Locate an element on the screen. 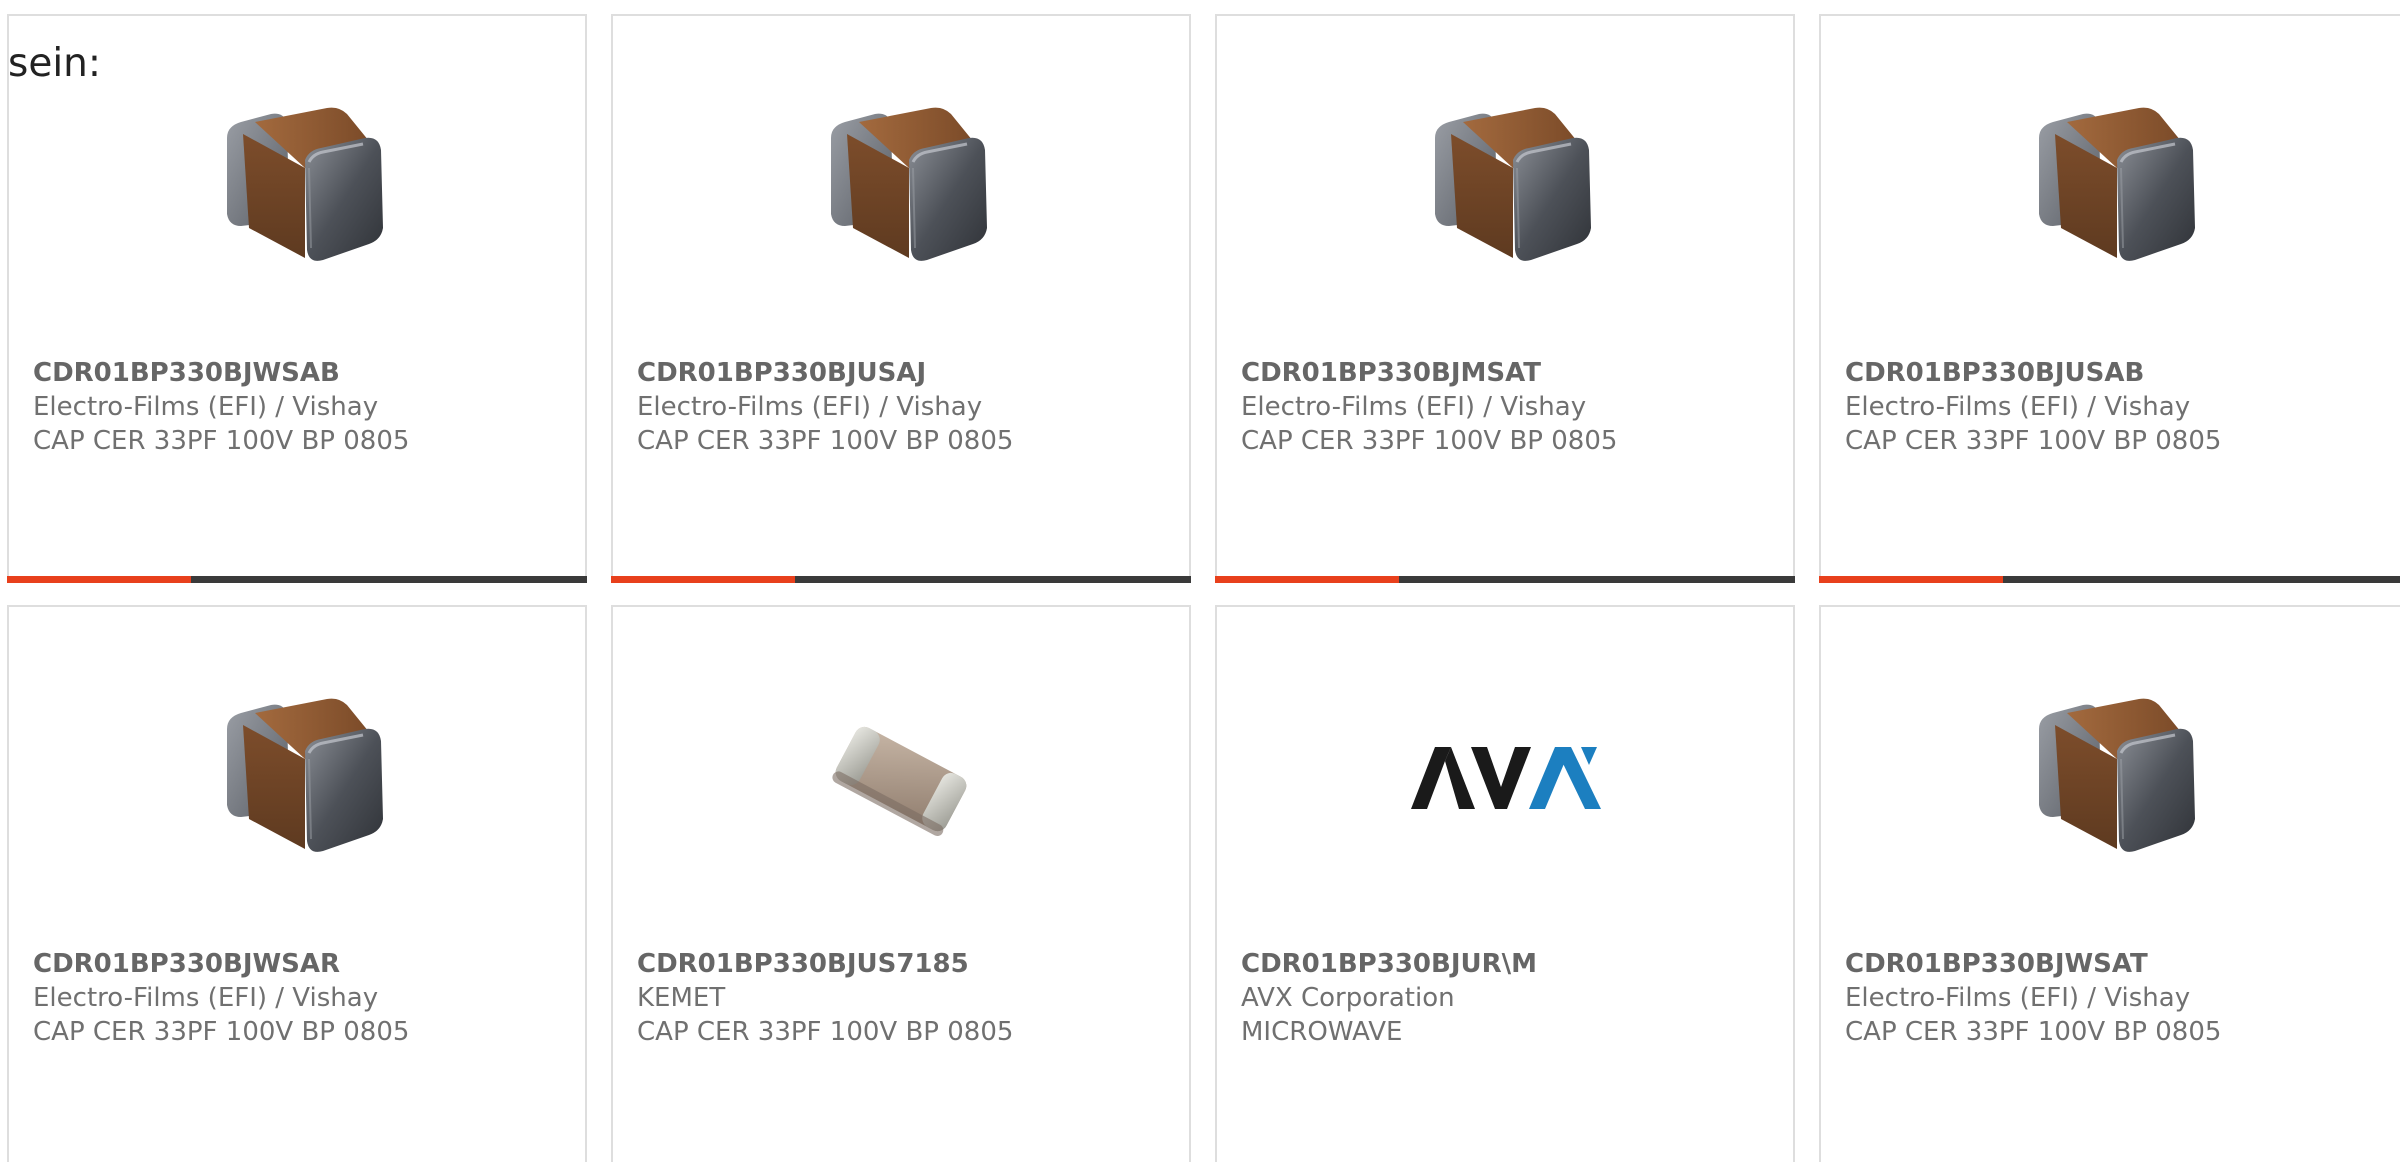  avx-logo-graphic is located at coordinates (1506, 778).